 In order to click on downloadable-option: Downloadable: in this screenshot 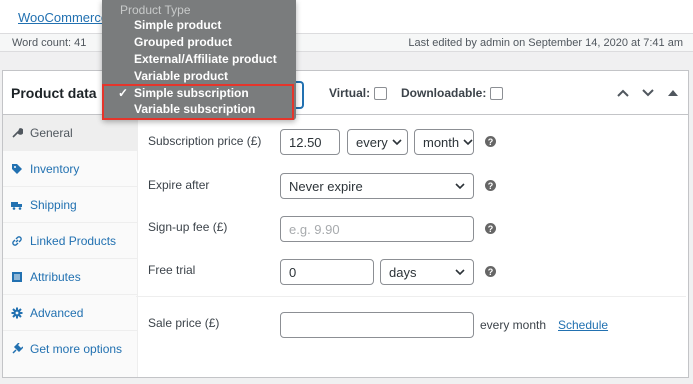, I will do `click(452, 93)`.